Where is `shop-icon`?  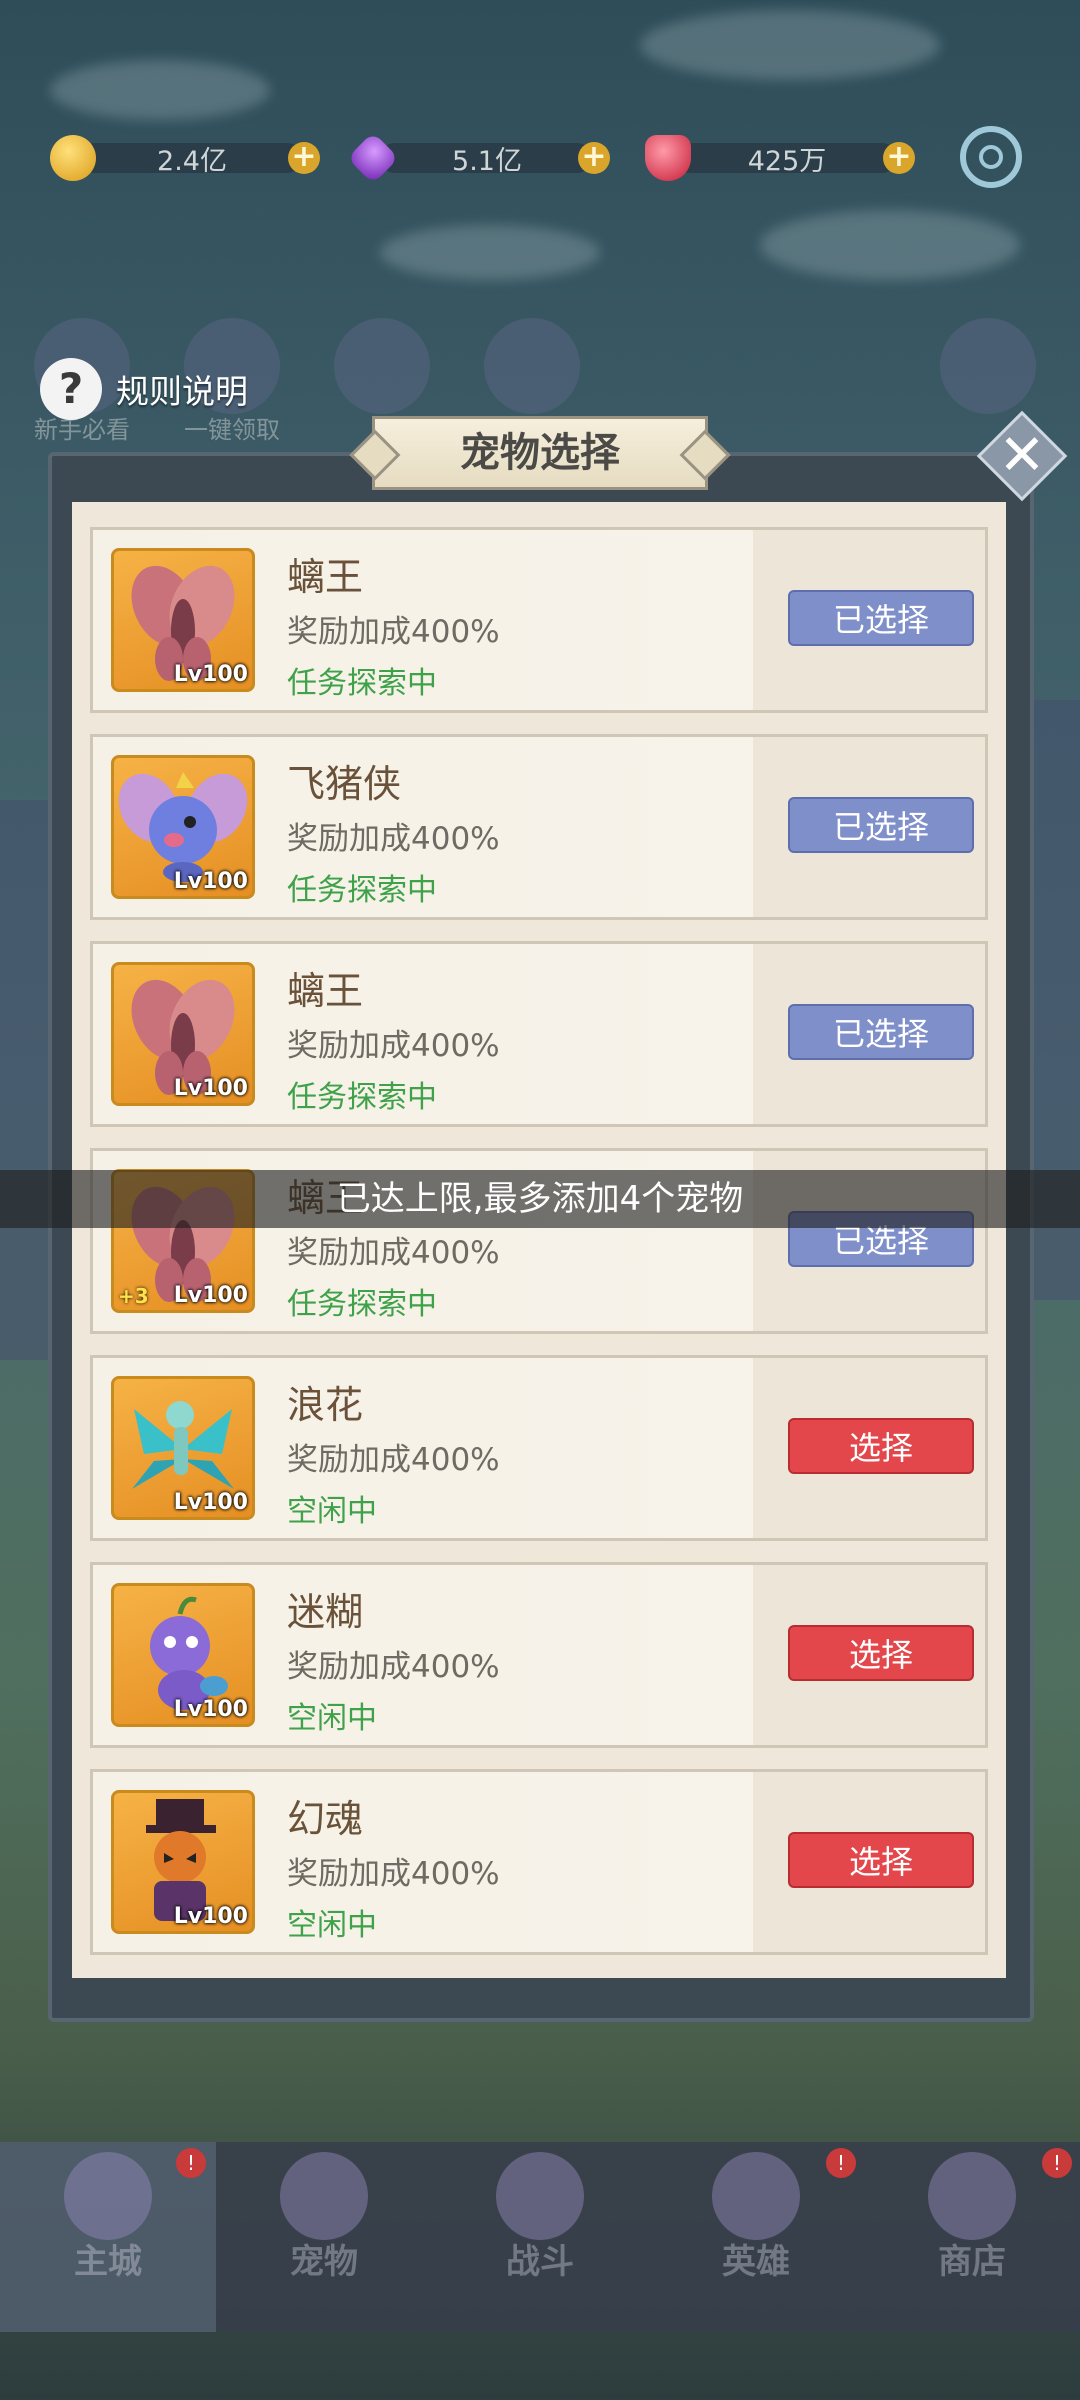 shop-icon is located at coordinates (972, 2196).